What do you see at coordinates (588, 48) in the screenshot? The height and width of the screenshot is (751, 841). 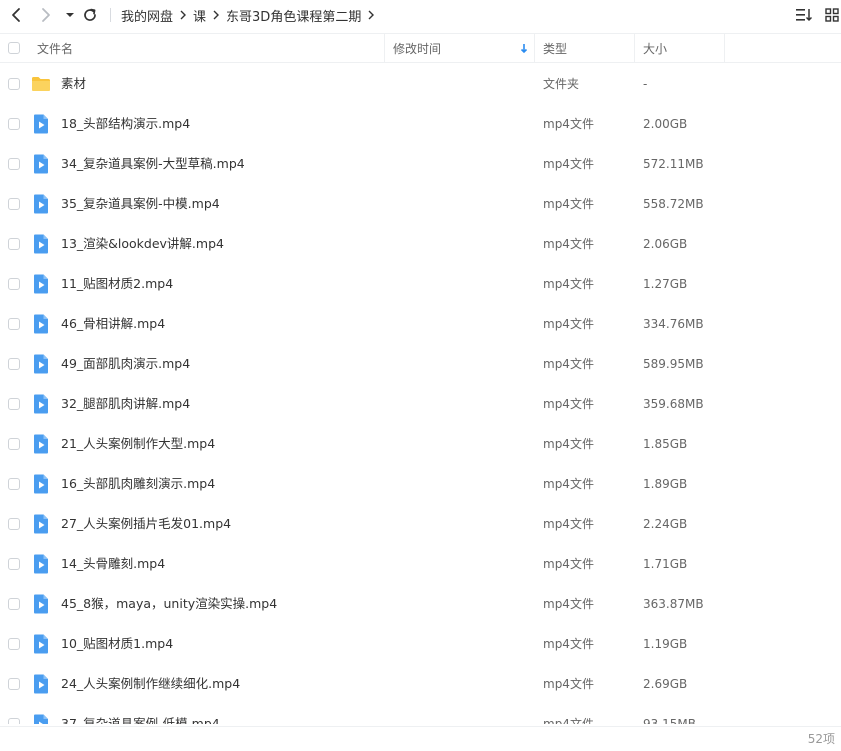 I see `column-header-type: 类型` at bounding box center [588, 48].